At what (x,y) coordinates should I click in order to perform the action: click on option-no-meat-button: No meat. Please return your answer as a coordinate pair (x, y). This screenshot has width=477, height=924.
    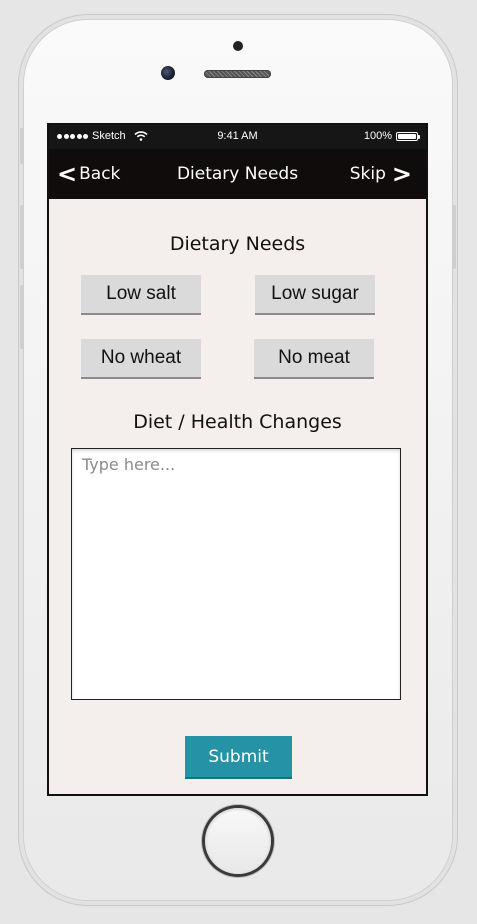
    Looking at the image, I should click on (314, 359).